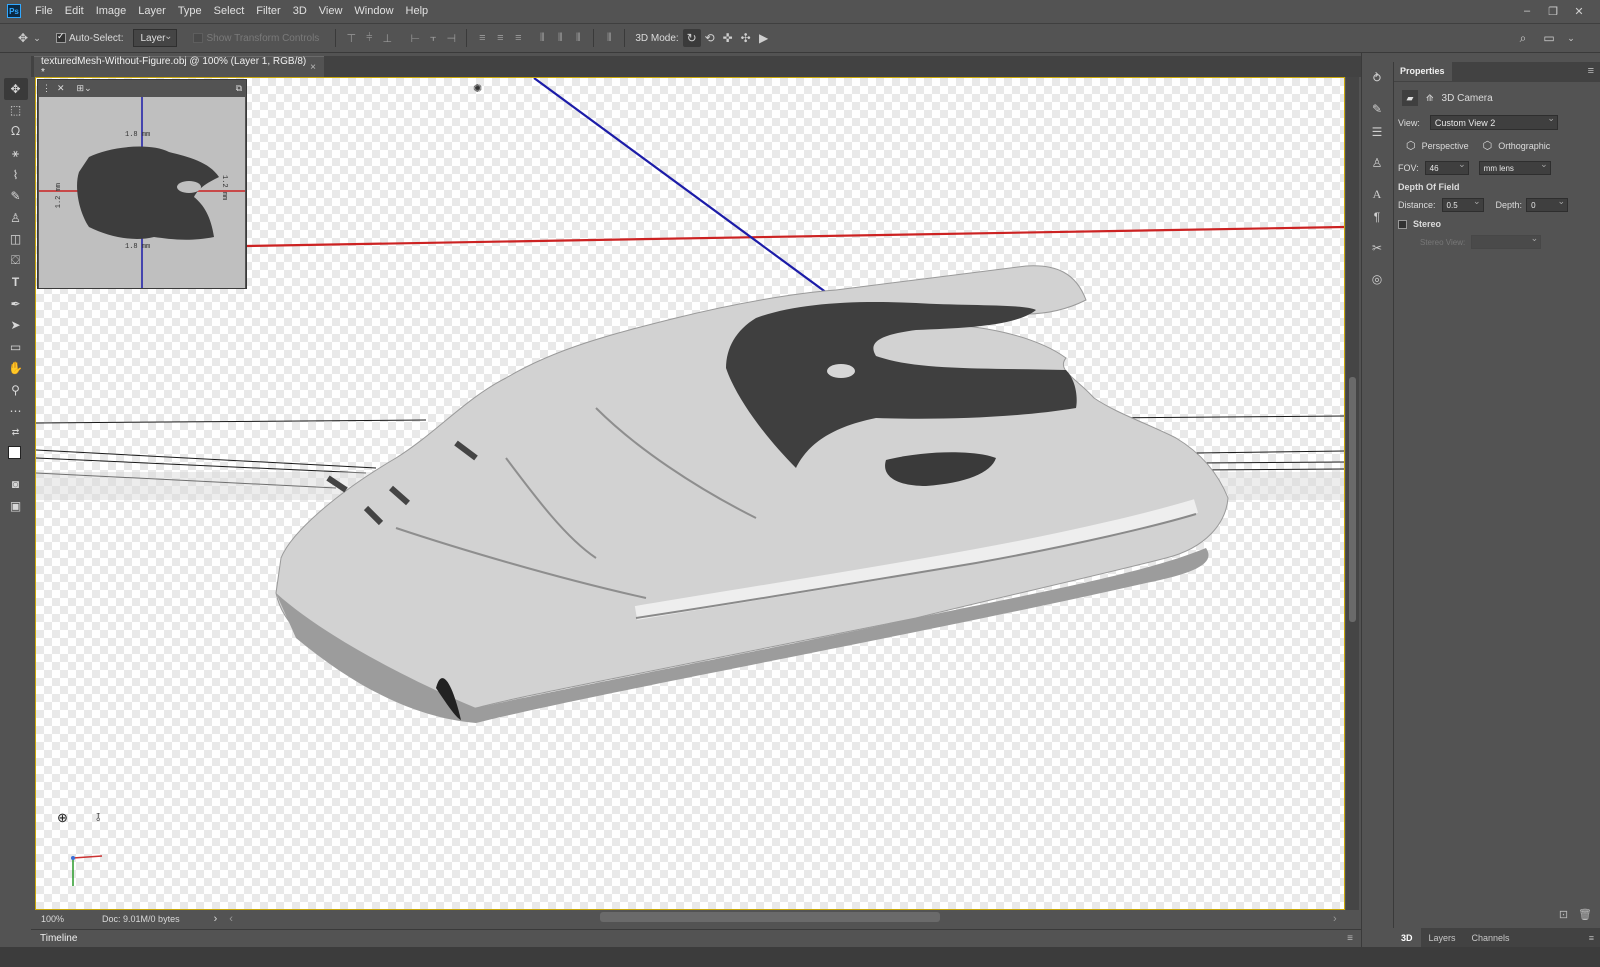 This screenshot has width=1600, height=967. I want to click on vertical-scroll-thumb, so click(1352, 499).